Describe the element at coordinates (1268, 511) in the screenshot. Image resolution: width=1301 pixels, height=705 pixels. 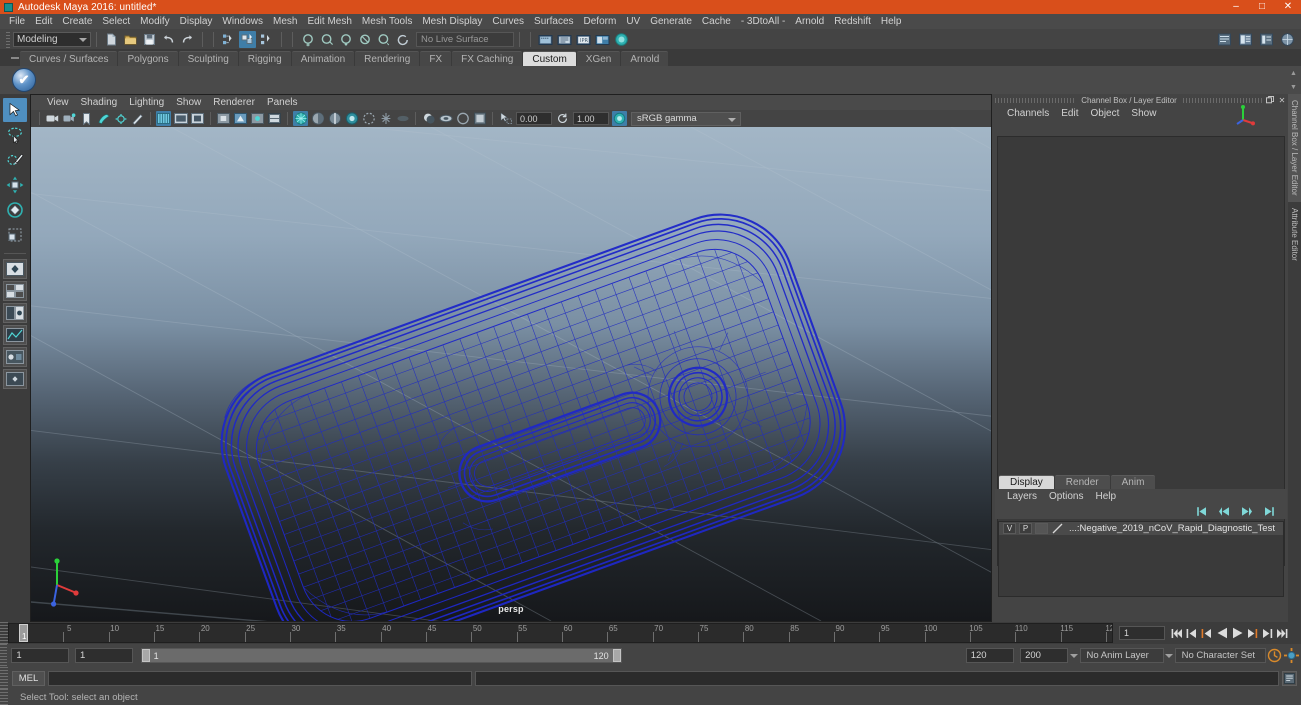
I see `layer-nav-last-icon` at that location.